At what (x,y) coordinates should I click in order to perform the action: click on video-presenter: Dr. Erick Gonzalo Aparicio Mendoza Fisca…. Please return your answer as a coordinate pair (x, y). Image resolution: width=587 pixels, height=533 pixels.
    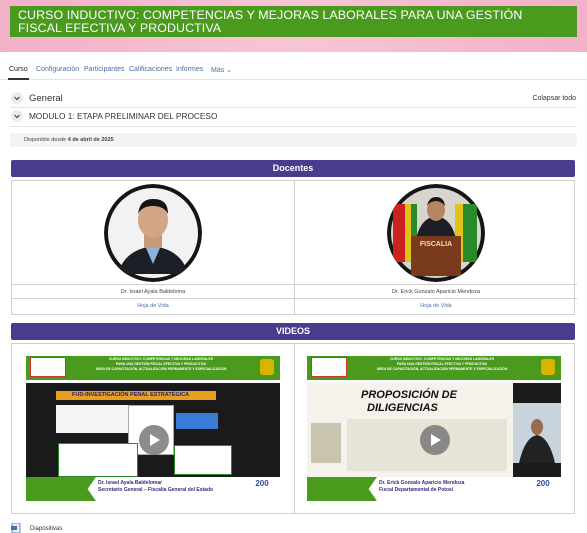
    Looking at the image, I should click on (421, 487).